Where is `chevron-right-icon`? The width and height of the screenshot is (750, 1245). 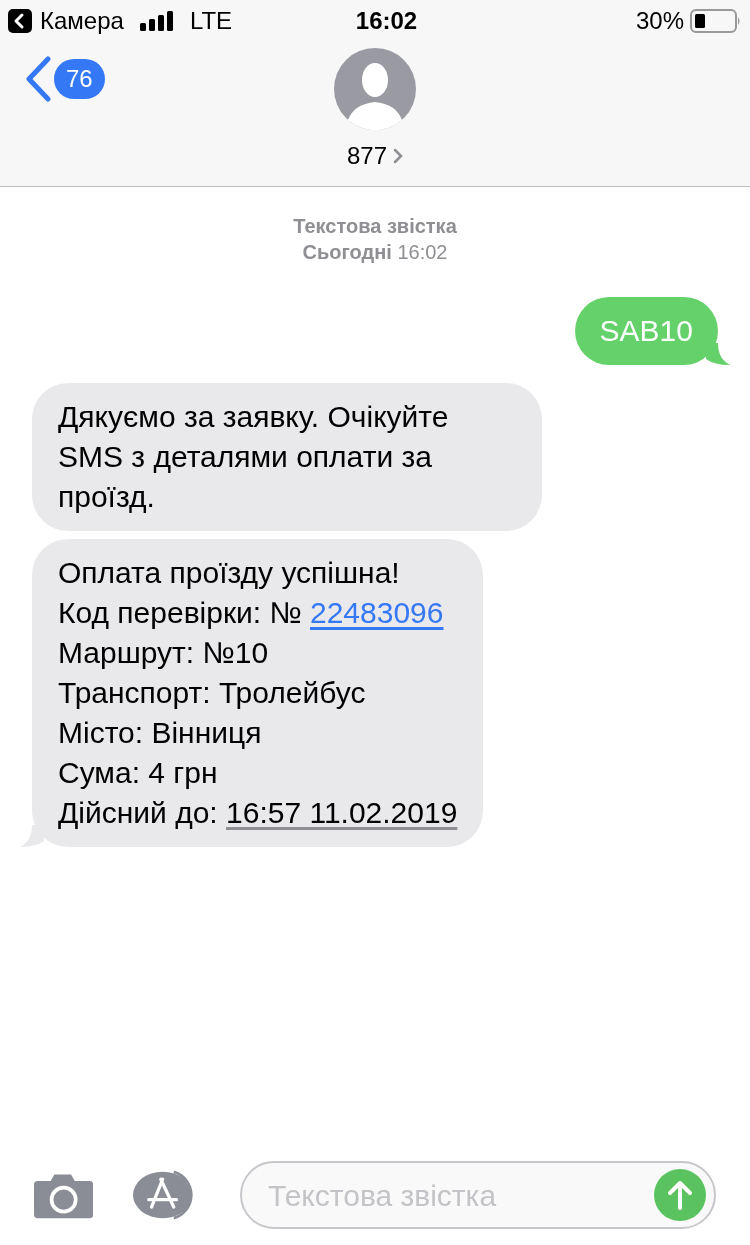
chevron-right-icon is located at coordinates (398, 156).